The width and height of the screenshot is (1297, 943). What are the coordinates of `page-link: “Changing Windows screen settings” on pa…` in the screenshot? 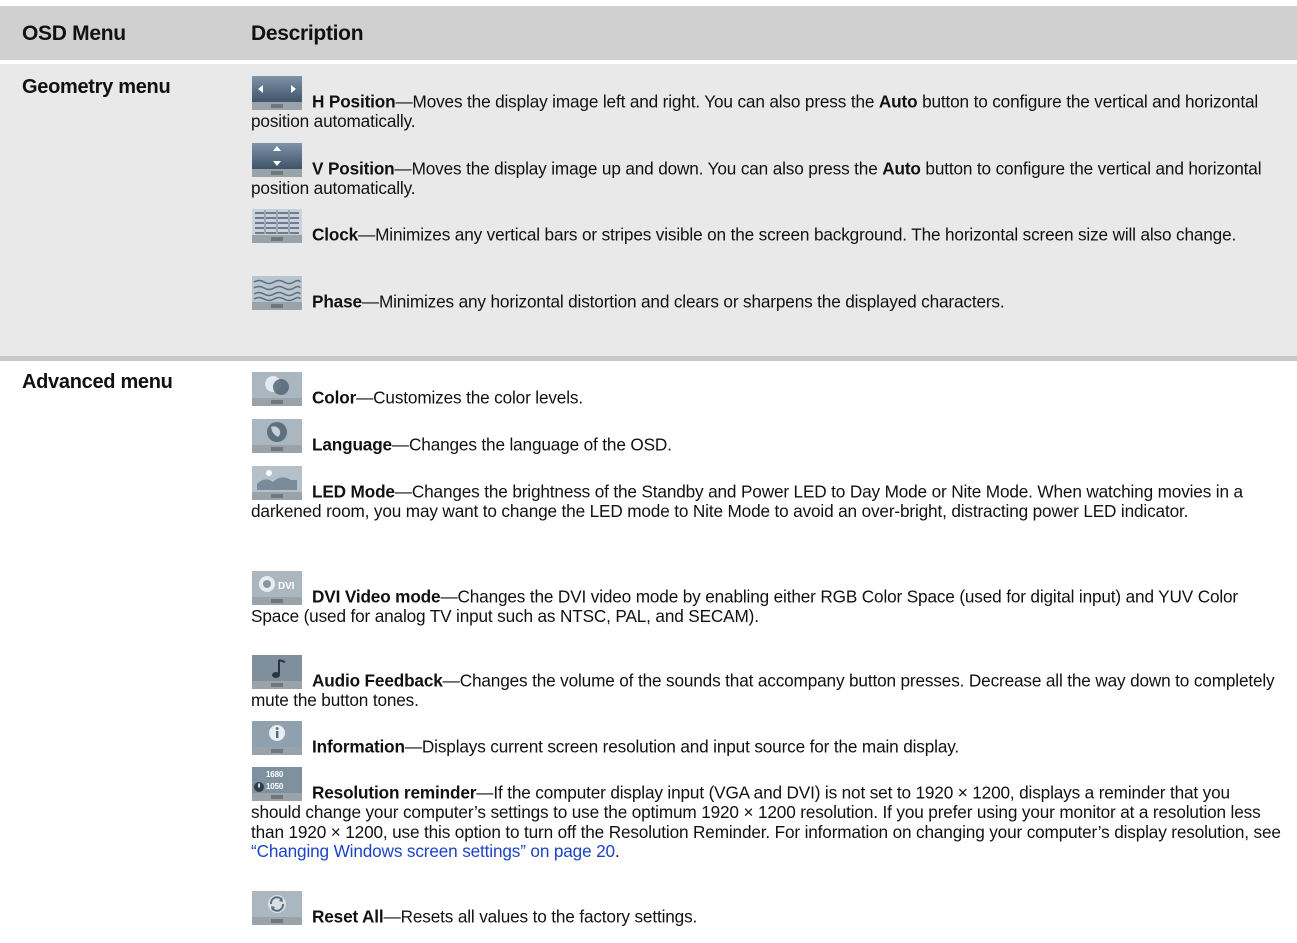 It's located at (433, 851).